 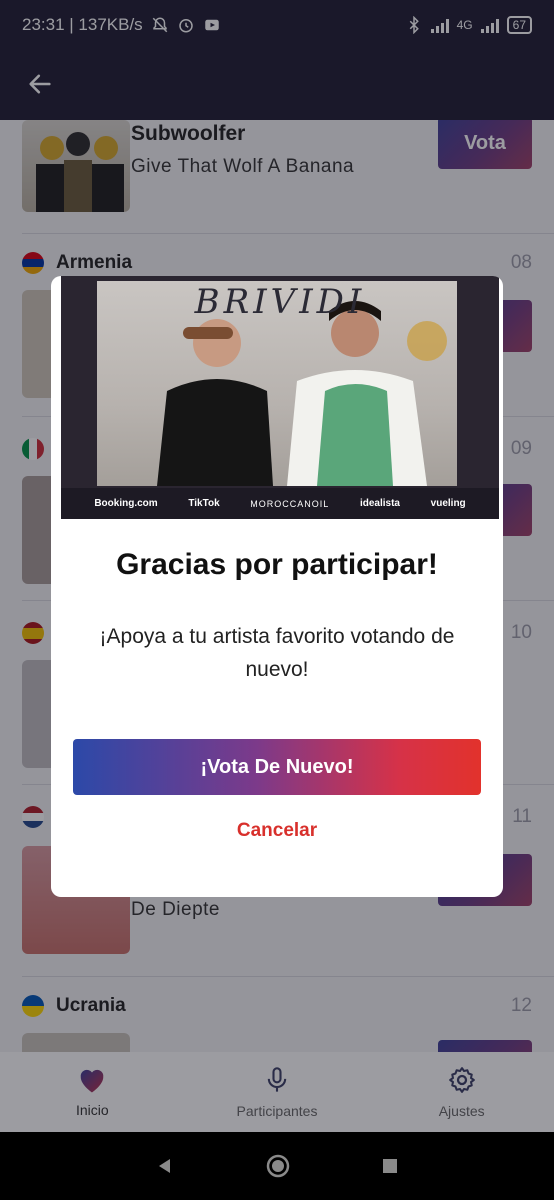 I want to click on sponsor-logo: MOROCCANOIL, so click(x=290, y=503).